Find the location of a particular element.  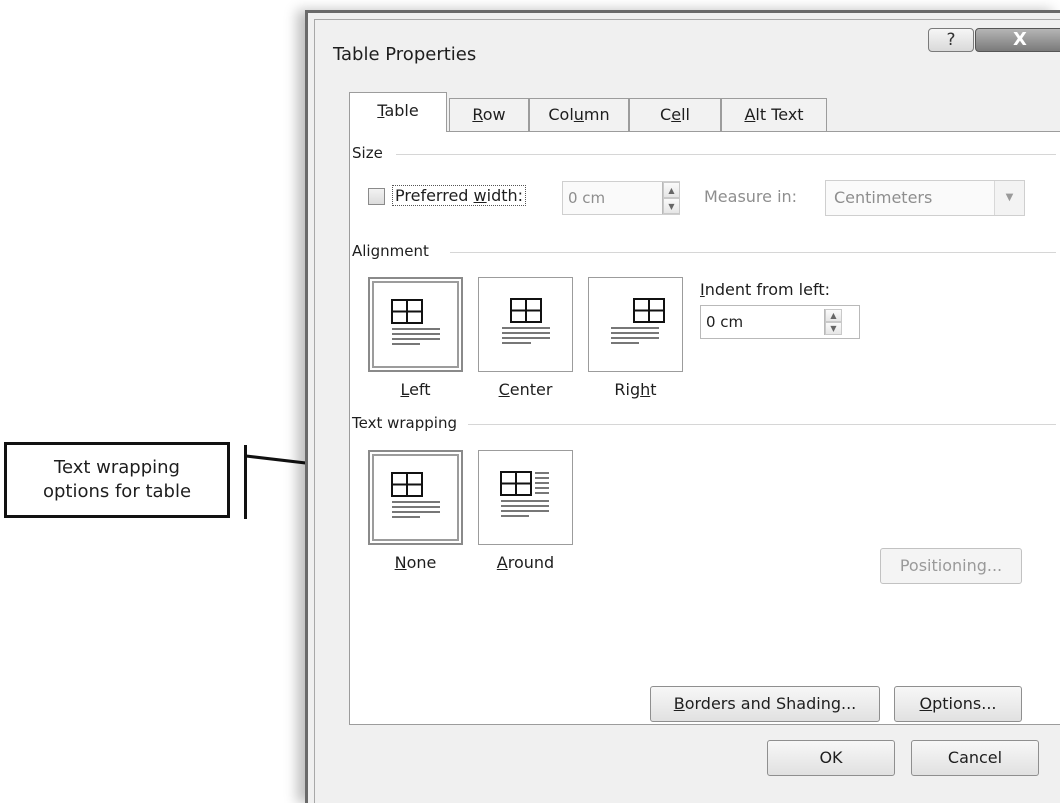

close-button: X is located at coordinates (1017, 40).